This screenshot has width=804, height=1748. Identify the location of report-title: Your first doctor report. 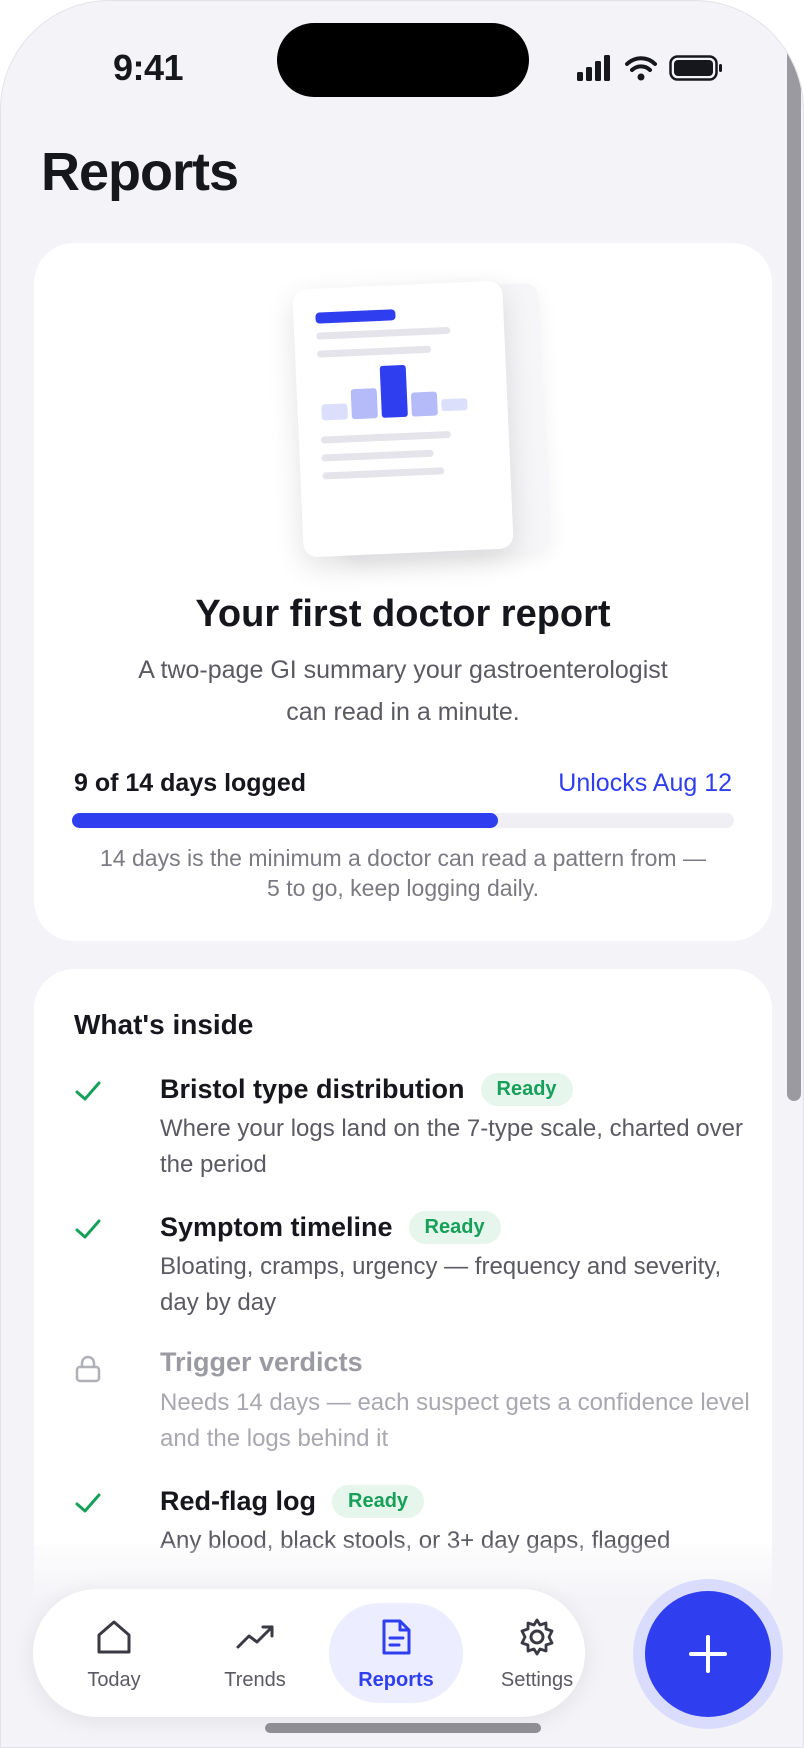
(403, 614).